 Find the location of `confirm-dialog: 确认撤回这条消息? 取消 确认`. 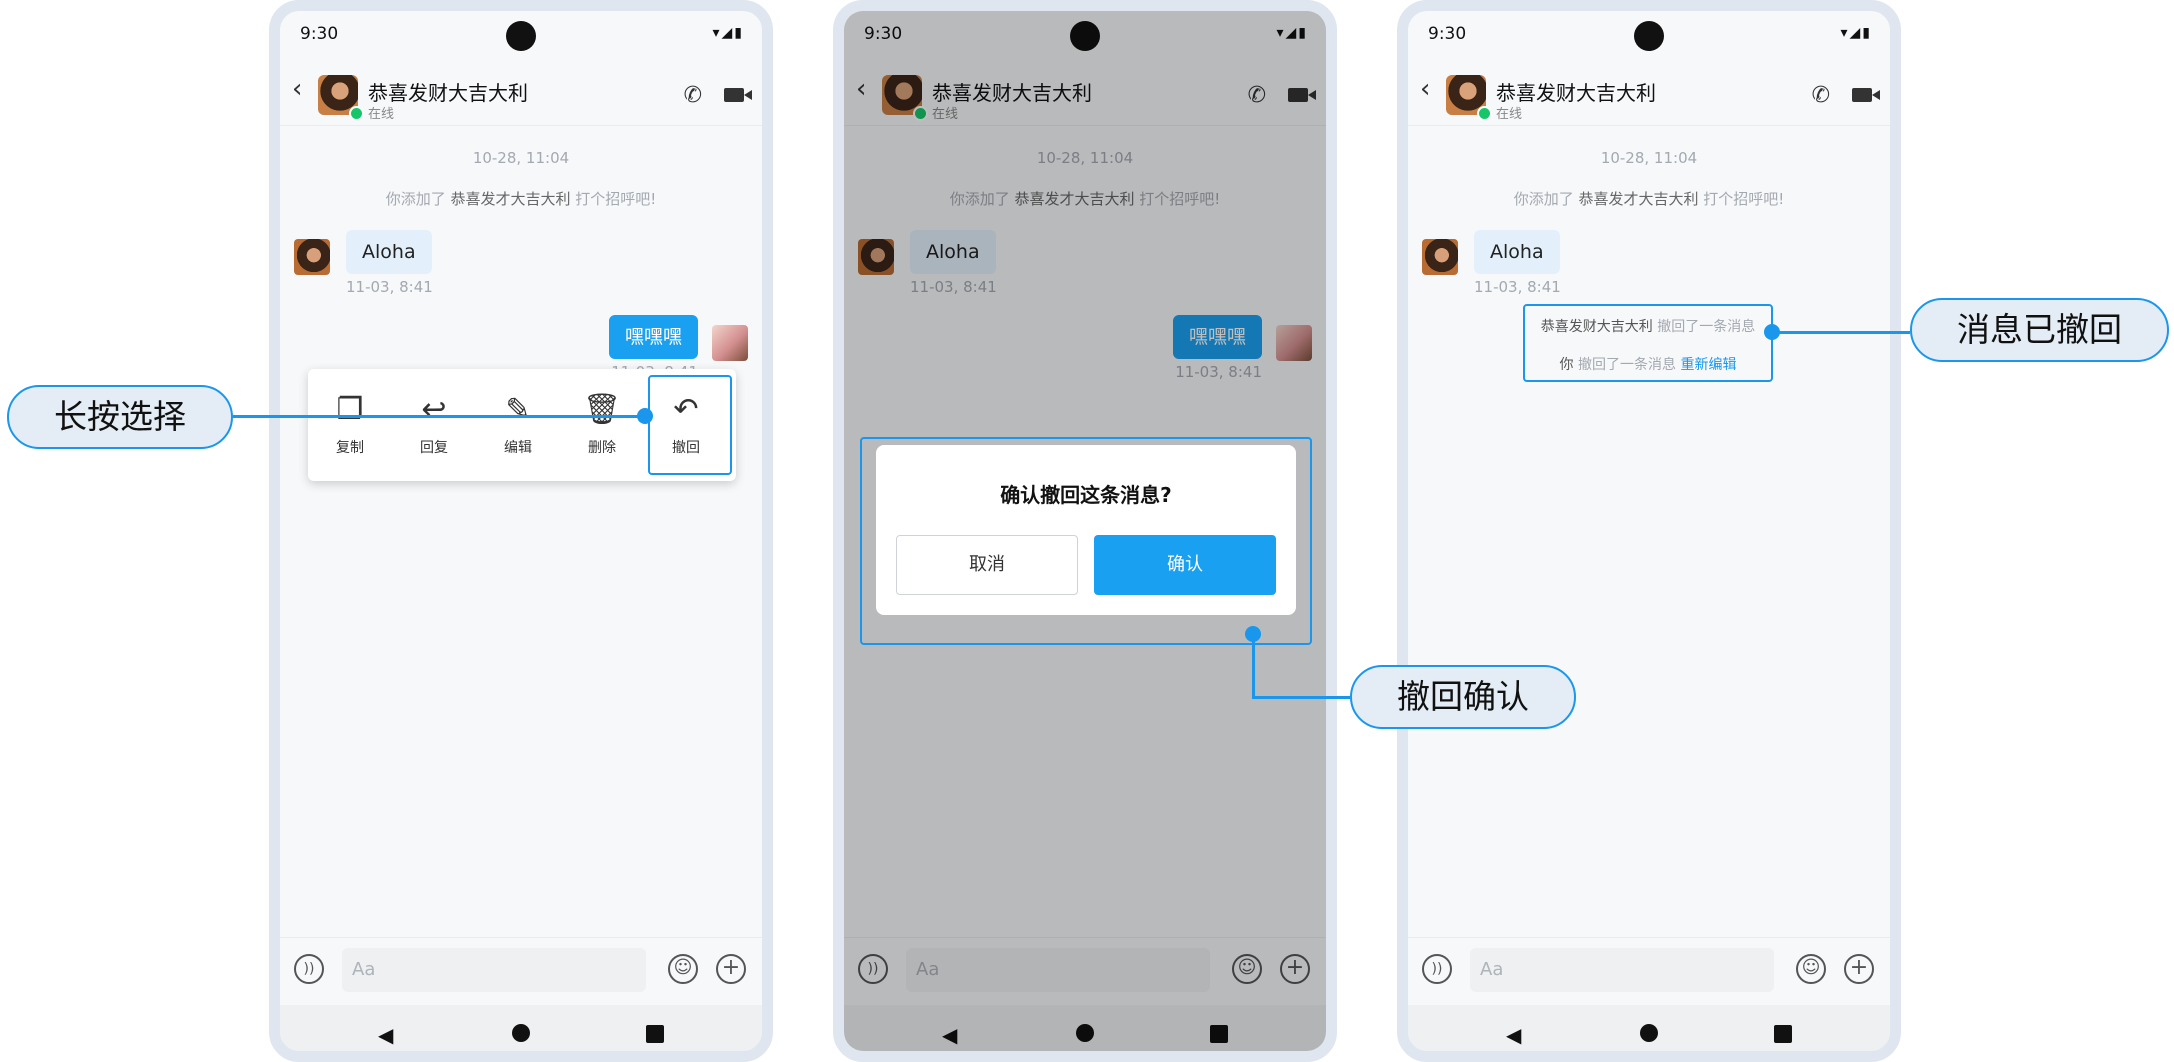

confirm-dialog: 确认撤回这条消息? 取消 确认 is located at coordinates (1086, 530).